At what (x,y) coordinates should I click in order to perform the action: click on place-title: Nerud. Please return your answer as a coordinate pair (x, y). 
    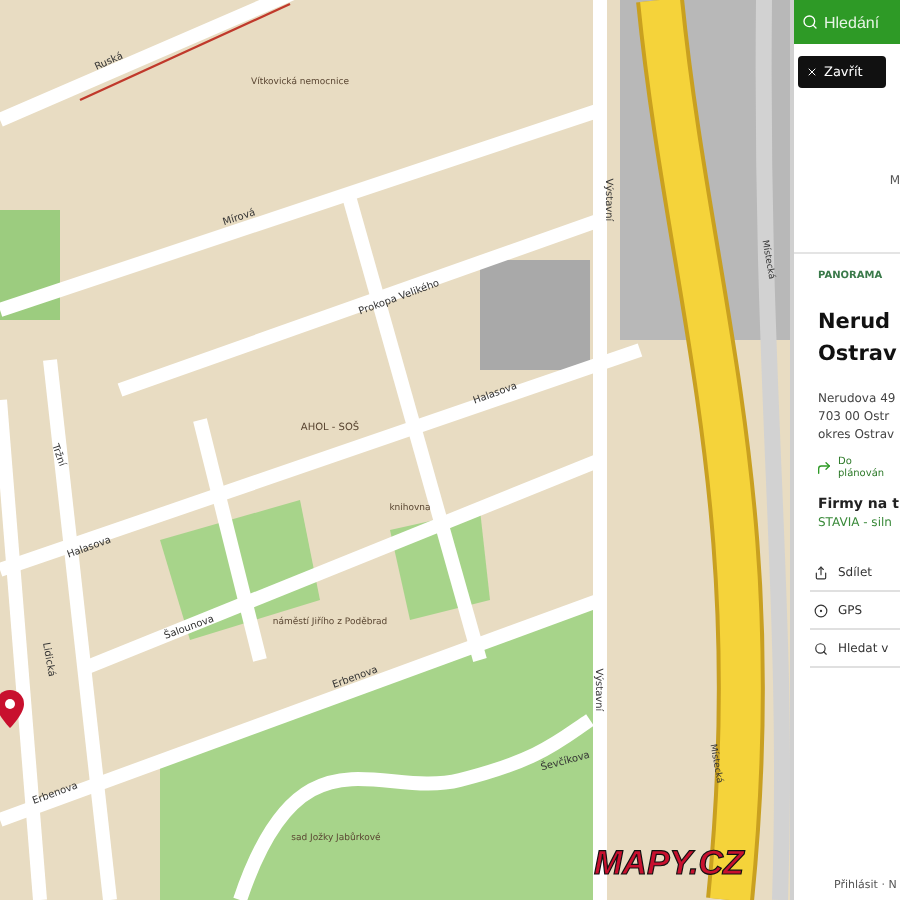
    Looking at the image, I should click on (855, 323).